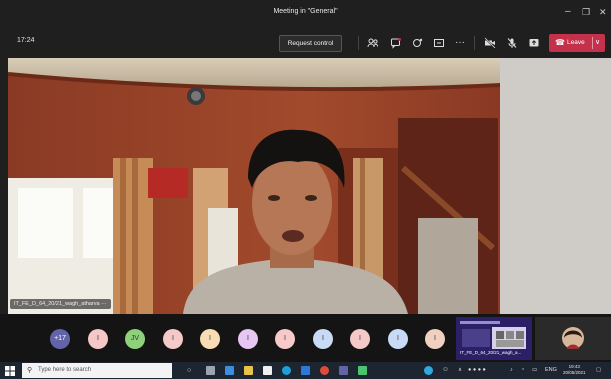 The height and width of the screenshot is (379, 611). What do you see at coordinates (534, 370) in the screenshot?
I see `battery-icon: ▭` at bounding box center [534, 370].